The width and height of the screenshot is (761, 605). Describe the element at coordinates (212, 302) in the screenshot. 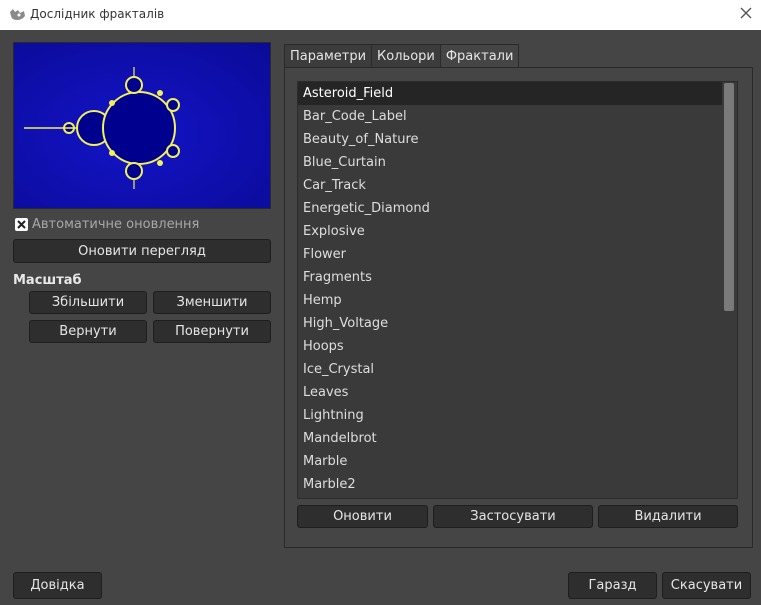

I see `zoom-out-button: Зменшити` at that location.